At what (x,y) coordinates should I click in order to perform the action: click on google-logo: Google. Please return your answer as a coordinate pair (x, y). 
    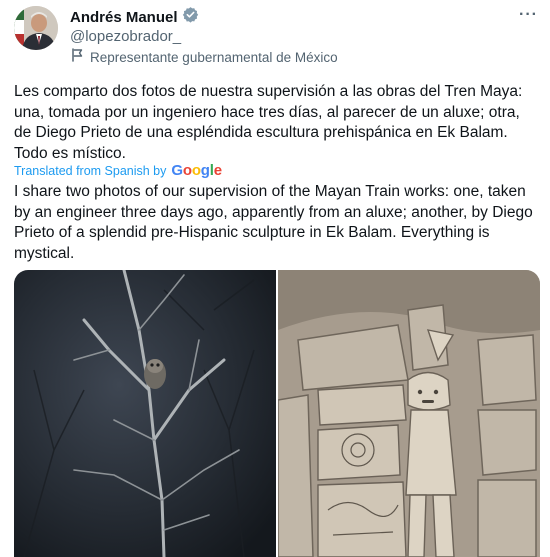
    Looking at the image, I should click on (196, 170).